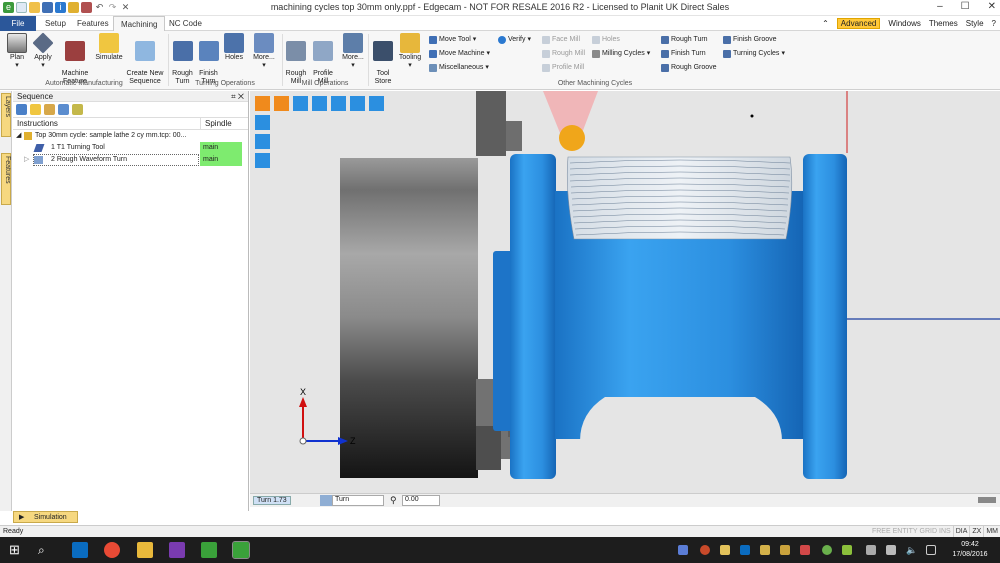 This screenshot has height=563, width=1000. Describe the element at coordinates (689, 67) in the screenshot. I see `rough-groove-button: Rough Groove` at that location.